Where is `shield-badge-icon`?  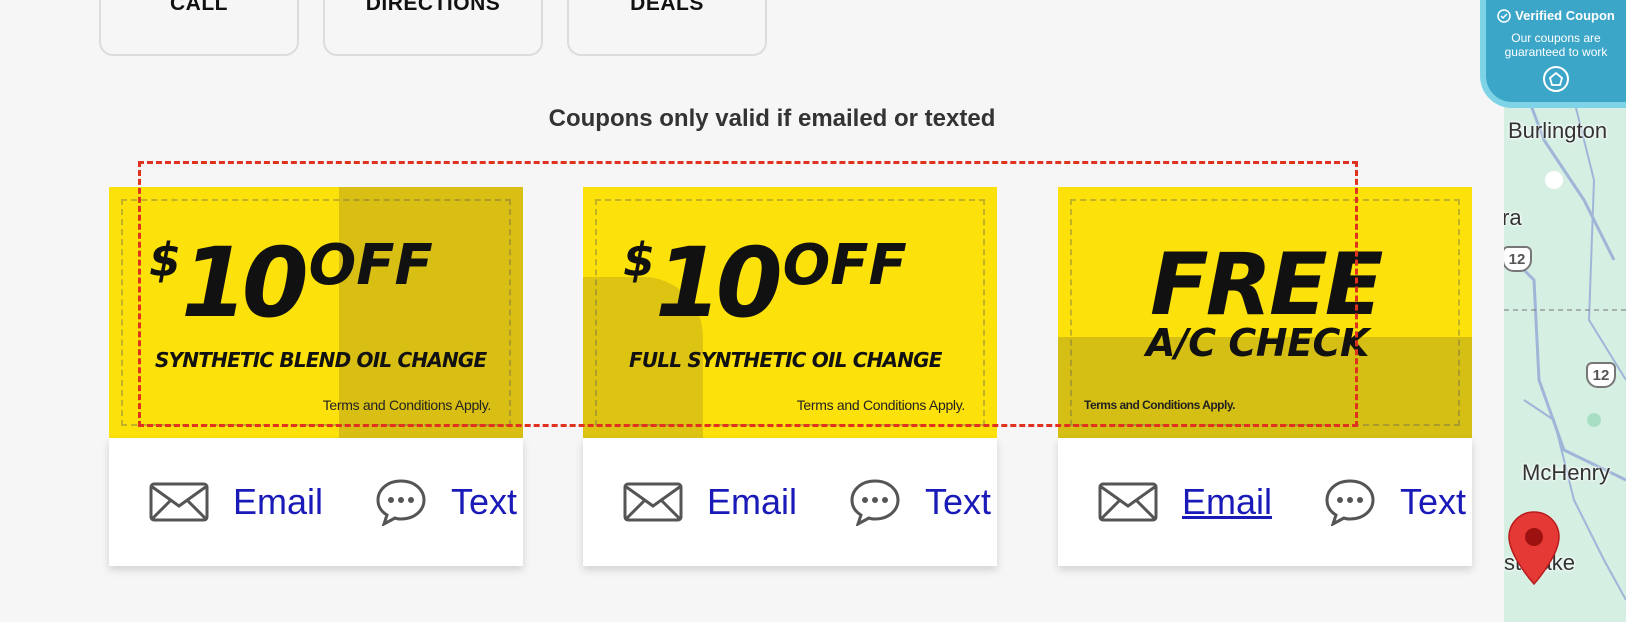
shield-badge-icon is located at coordinates (1556, 79).